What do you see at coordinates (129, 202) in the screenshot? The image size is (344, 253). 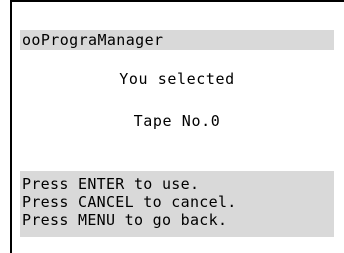 I see `cancel-instruction: Press CANCEL to cancel.` at bounding box center [129, 202].